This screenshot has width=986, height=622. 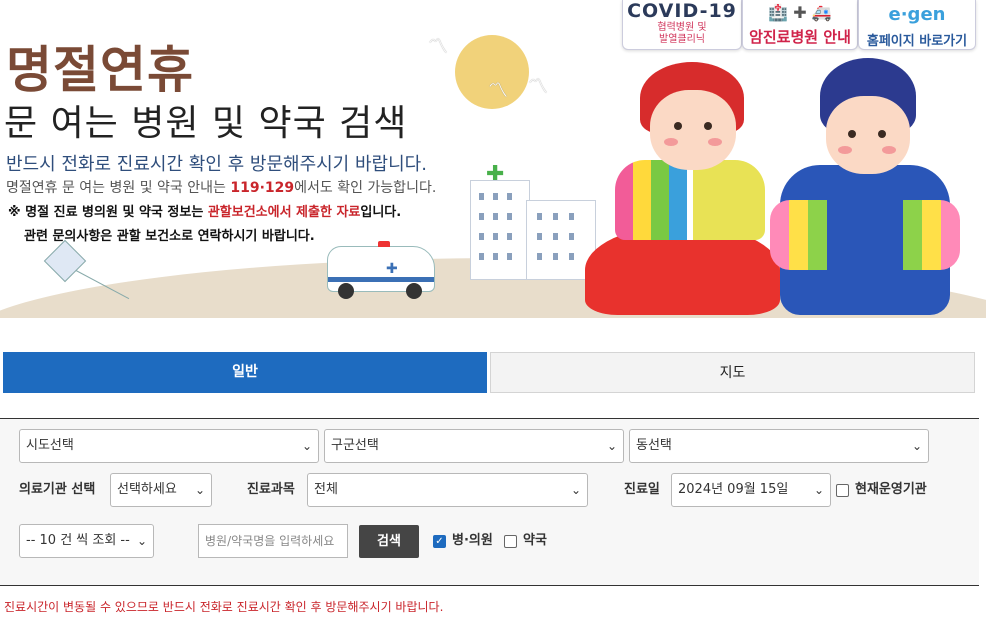 What do you see at coordinates (682, 27) in the screenshot?
I see `covid-line1: 협력병원 및` at bounding box center [682, 27].